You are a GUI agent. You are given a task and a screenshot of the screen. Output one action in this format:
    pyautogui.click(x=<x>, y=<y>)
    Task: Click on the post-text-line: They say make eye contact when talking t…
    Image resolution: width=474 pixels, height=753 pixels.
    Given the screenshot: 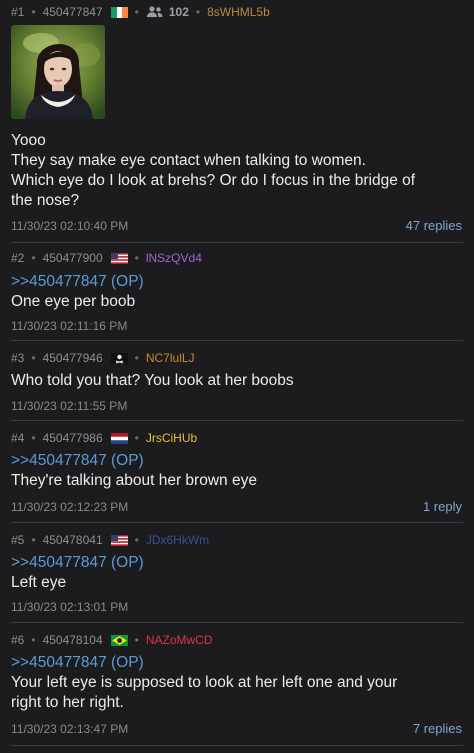 What is the action you would take?
    pyautogui.click(x=188, y=160)
    